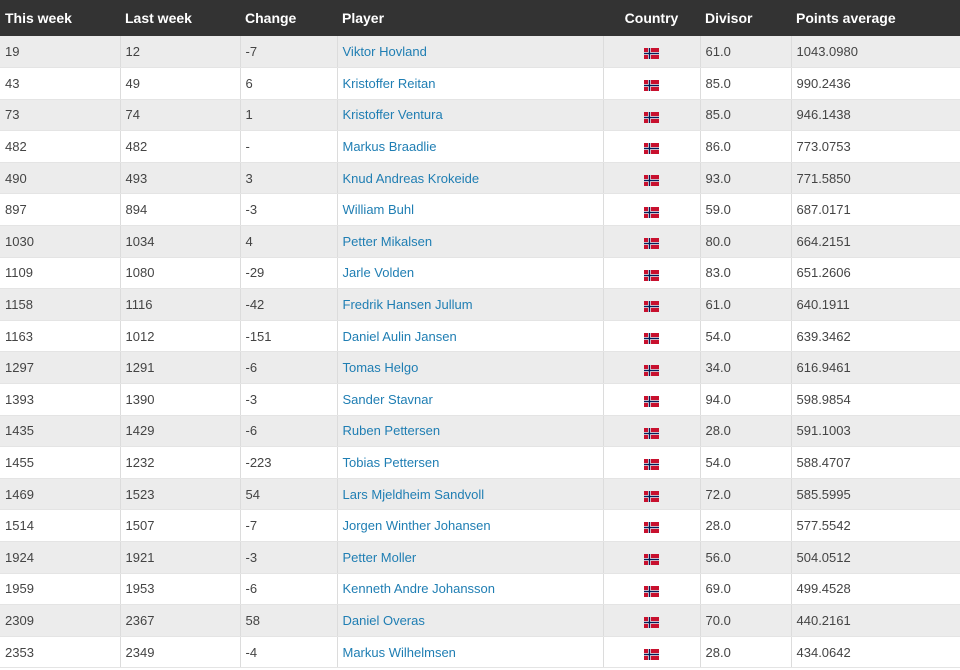  I want to click on table-row: 1924 1921 -3 Petter Moller 56.0 504.0512, so click(480, 557).